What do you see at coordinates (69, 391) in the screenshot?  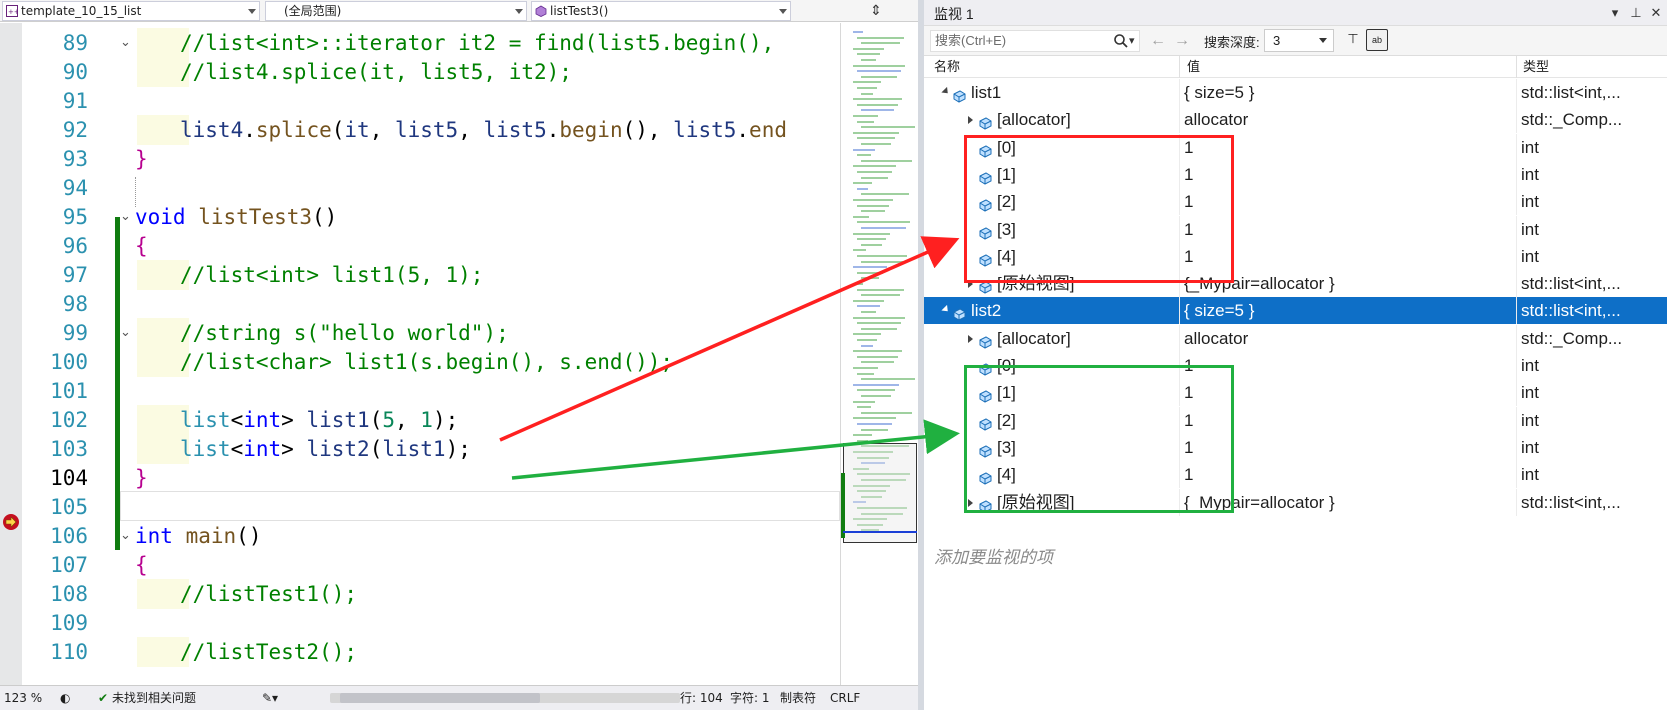 I see `line-number: 101` at bounding box center [69, 391].